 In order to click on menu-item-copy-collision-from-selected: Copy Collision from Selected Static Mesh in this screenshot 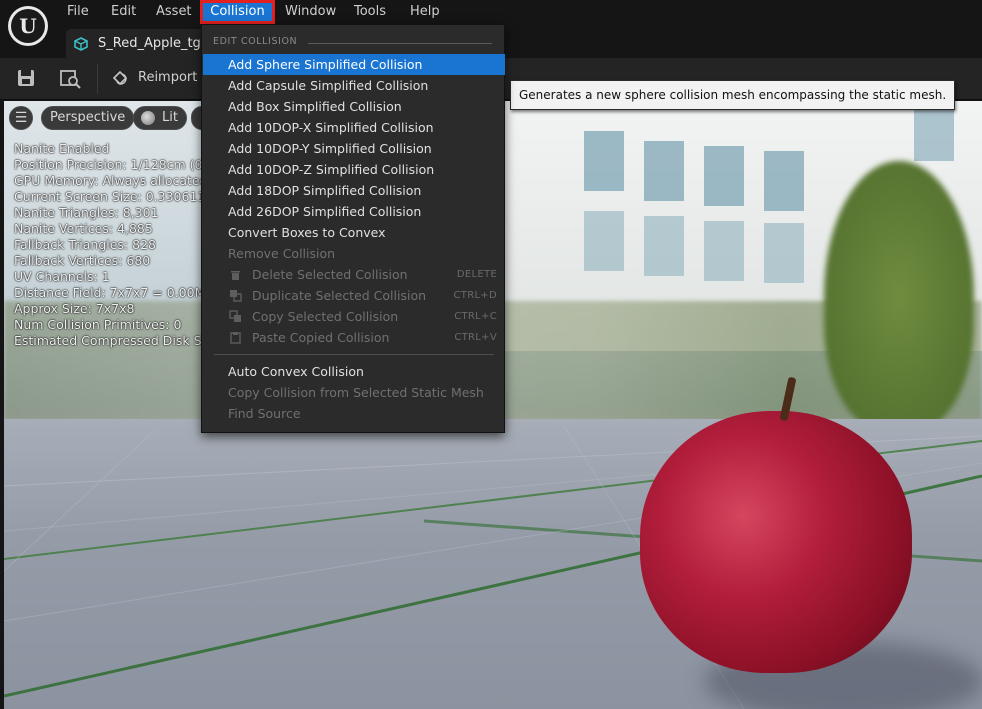, I will do `click(354, 392)`.